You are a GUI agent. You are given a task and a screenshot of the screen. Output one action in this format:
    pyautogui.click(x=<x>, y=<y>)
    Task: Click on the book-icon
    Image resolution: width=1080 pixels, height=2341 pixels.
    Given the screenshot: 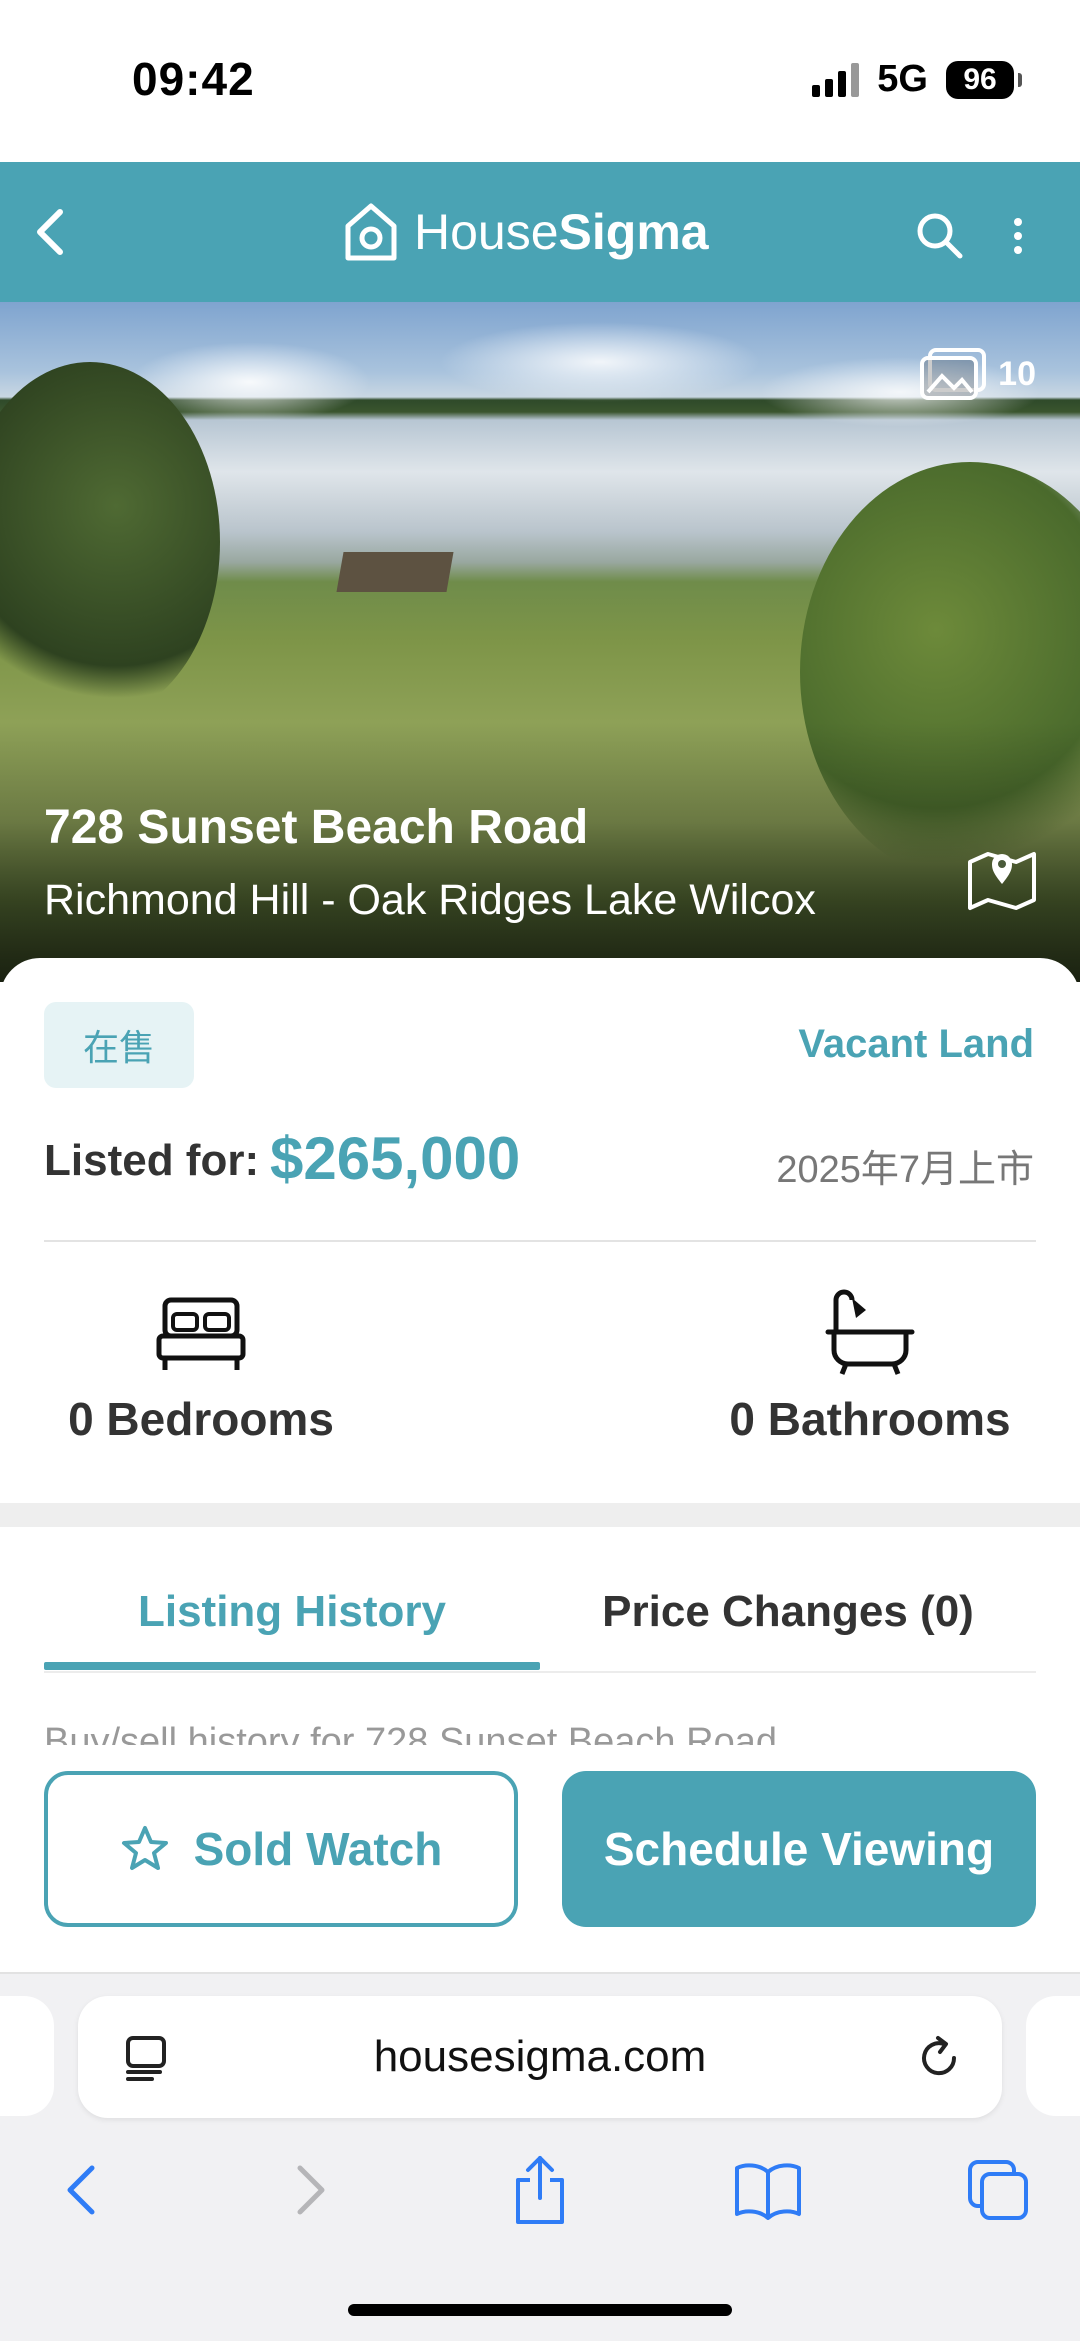 What is the action you would take?
    pyautogui.click(x=768, y=2191)
    